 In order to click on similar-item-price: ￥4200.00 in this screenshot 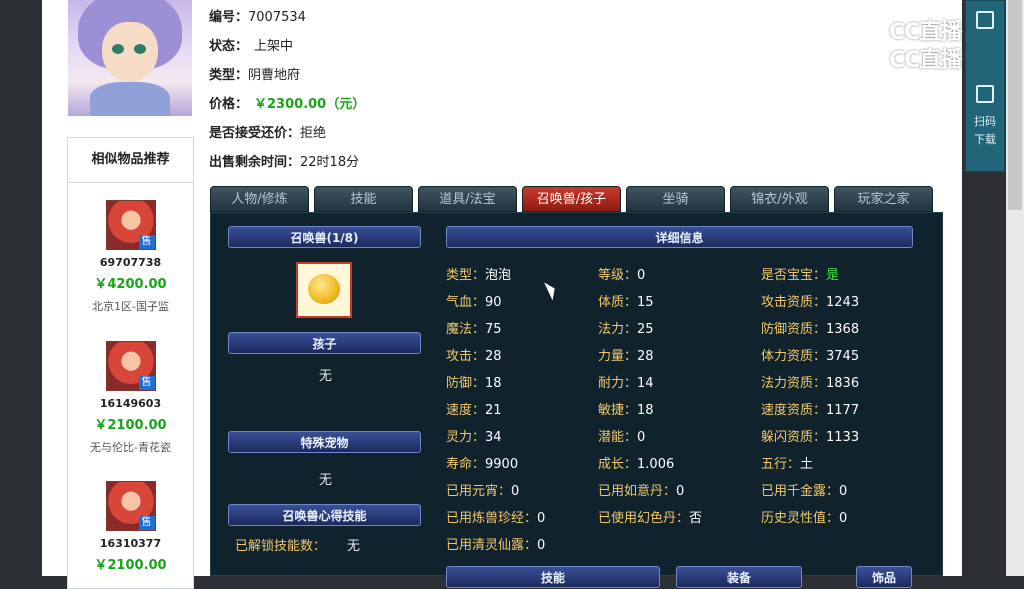, I will do `click(130, 284)`.